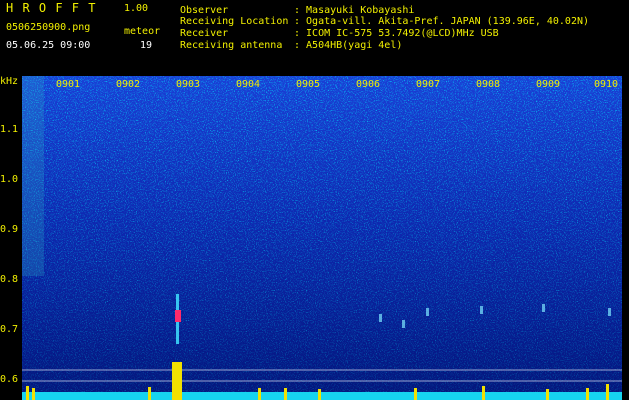 The width and height of the screenshot is (629, 400). What do you see at coordinates (9, 279) in the screenshot?
I see `y-tick-label: 0.8` at bounding box center [9, 279].